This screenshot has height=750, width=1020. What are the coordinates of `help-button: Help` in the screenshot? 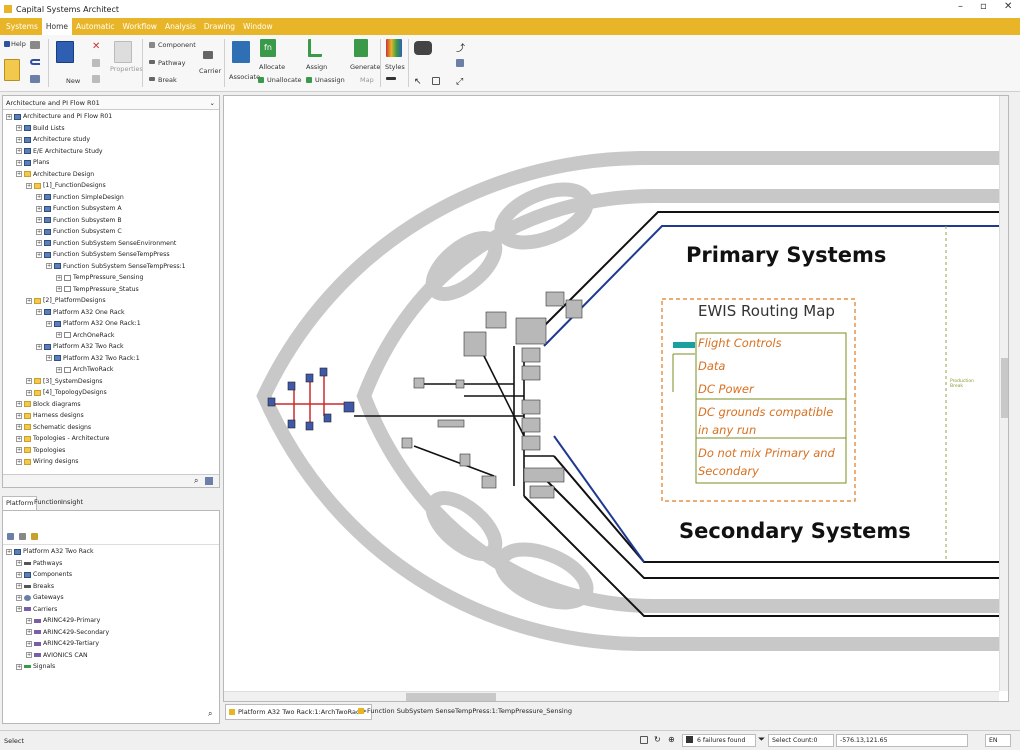 It's located at (18, 44).